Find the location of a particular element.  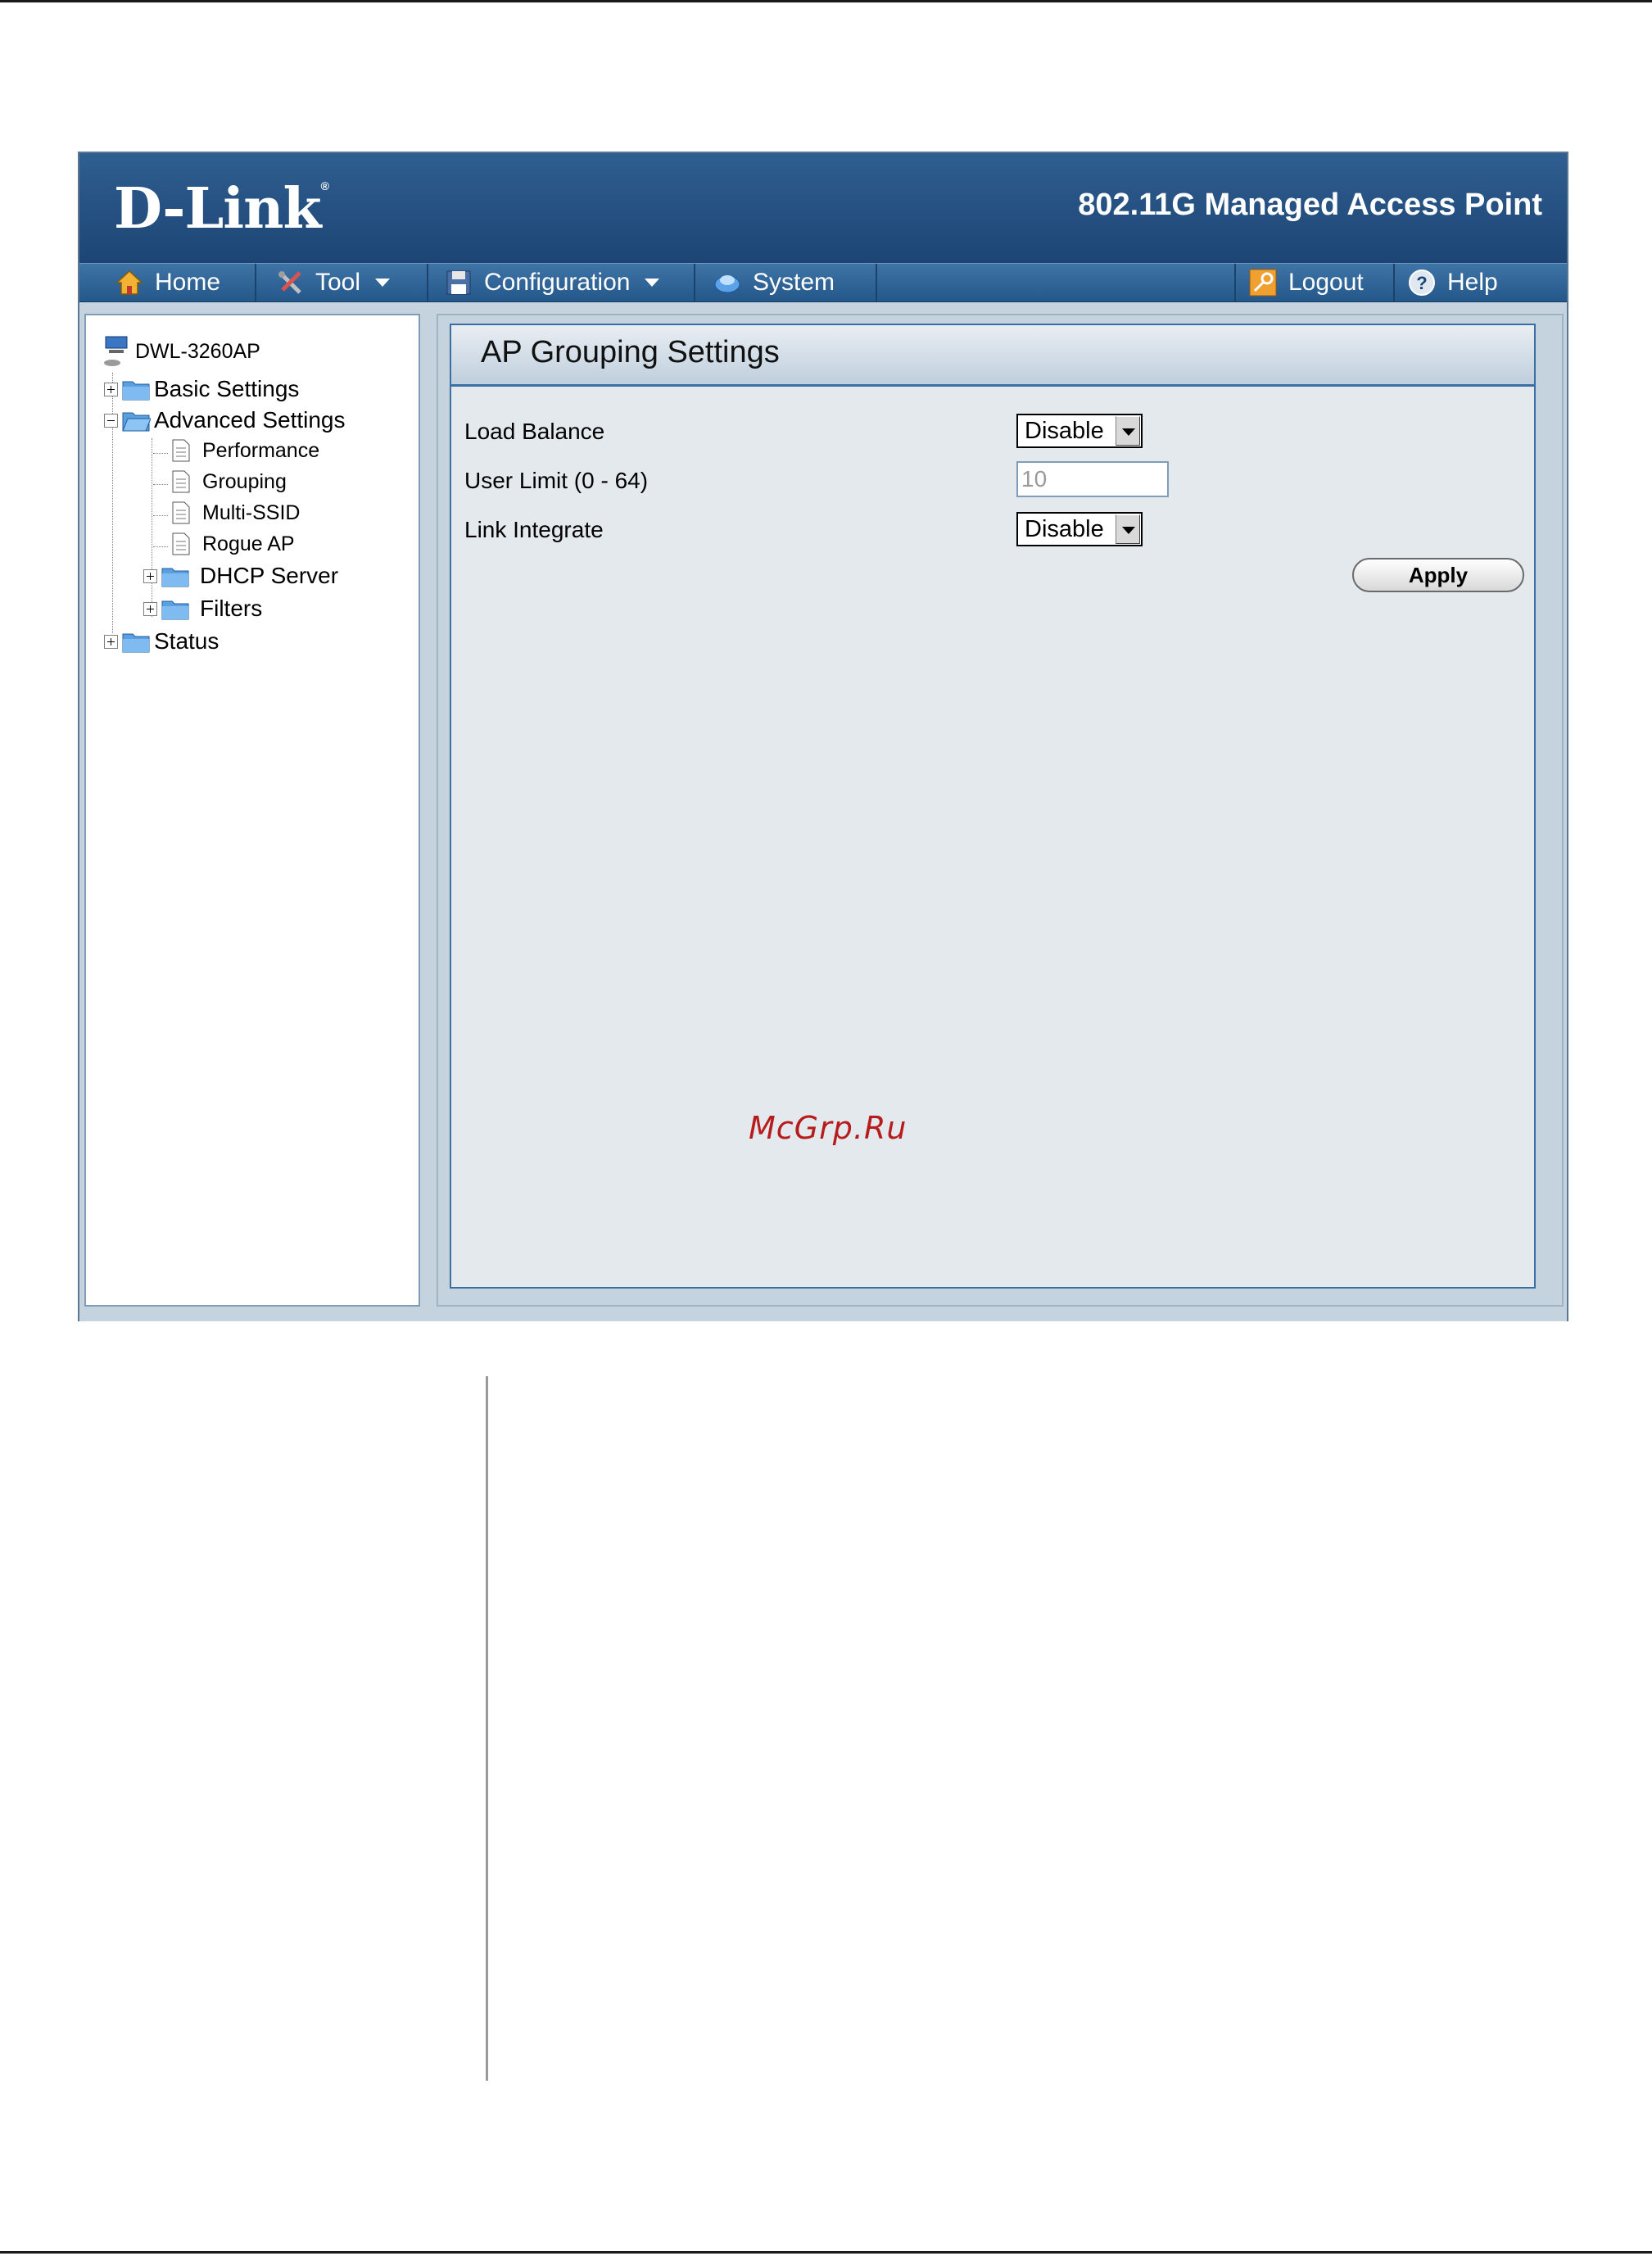

user-limit-label: User Limit (0 - 64) is located at coordinates (556, 480).